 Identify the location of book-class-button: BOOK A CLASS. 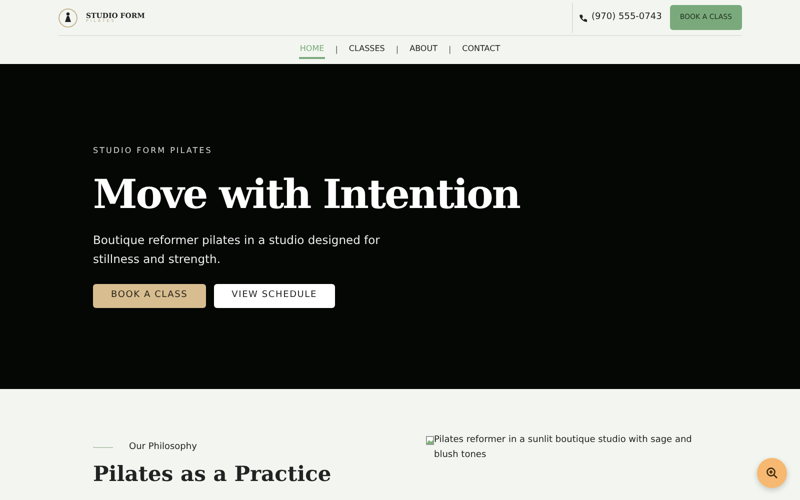
(149, 296).